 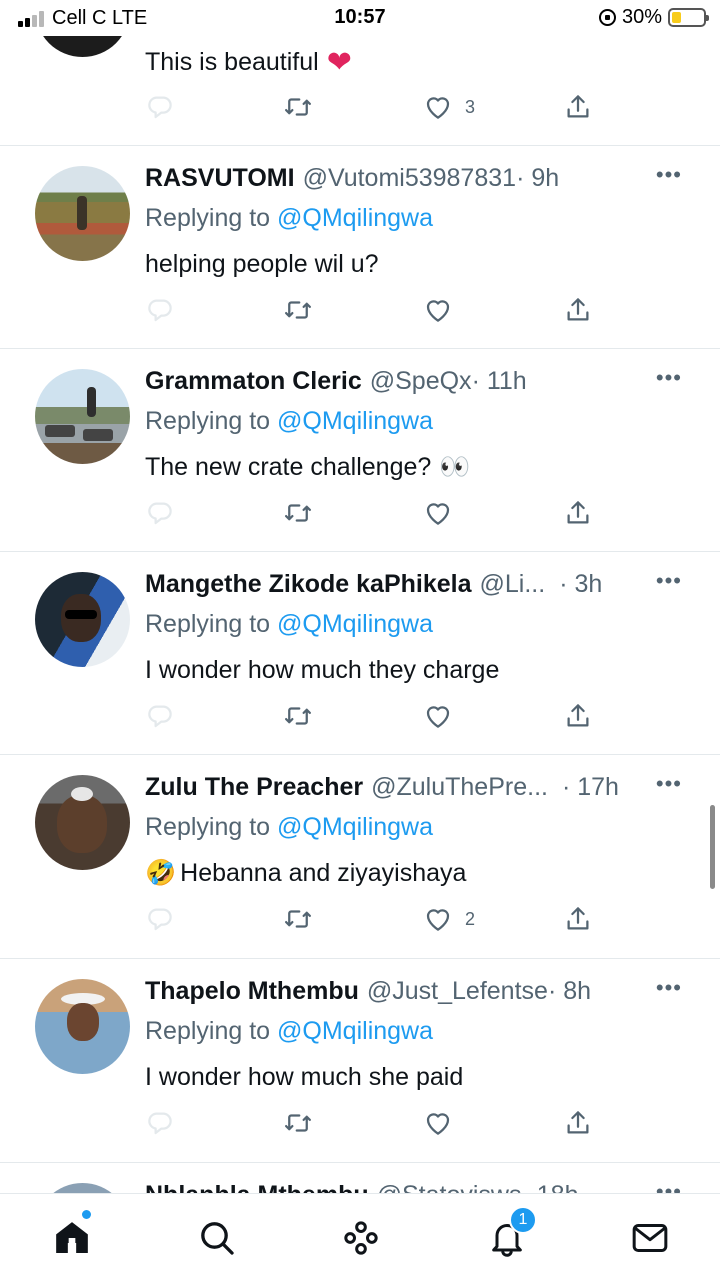 What do you see at coordinates (254, 787) in the screenshot?
I see `author-name: Zulu The Preacher` at bounding box center [254, 787].